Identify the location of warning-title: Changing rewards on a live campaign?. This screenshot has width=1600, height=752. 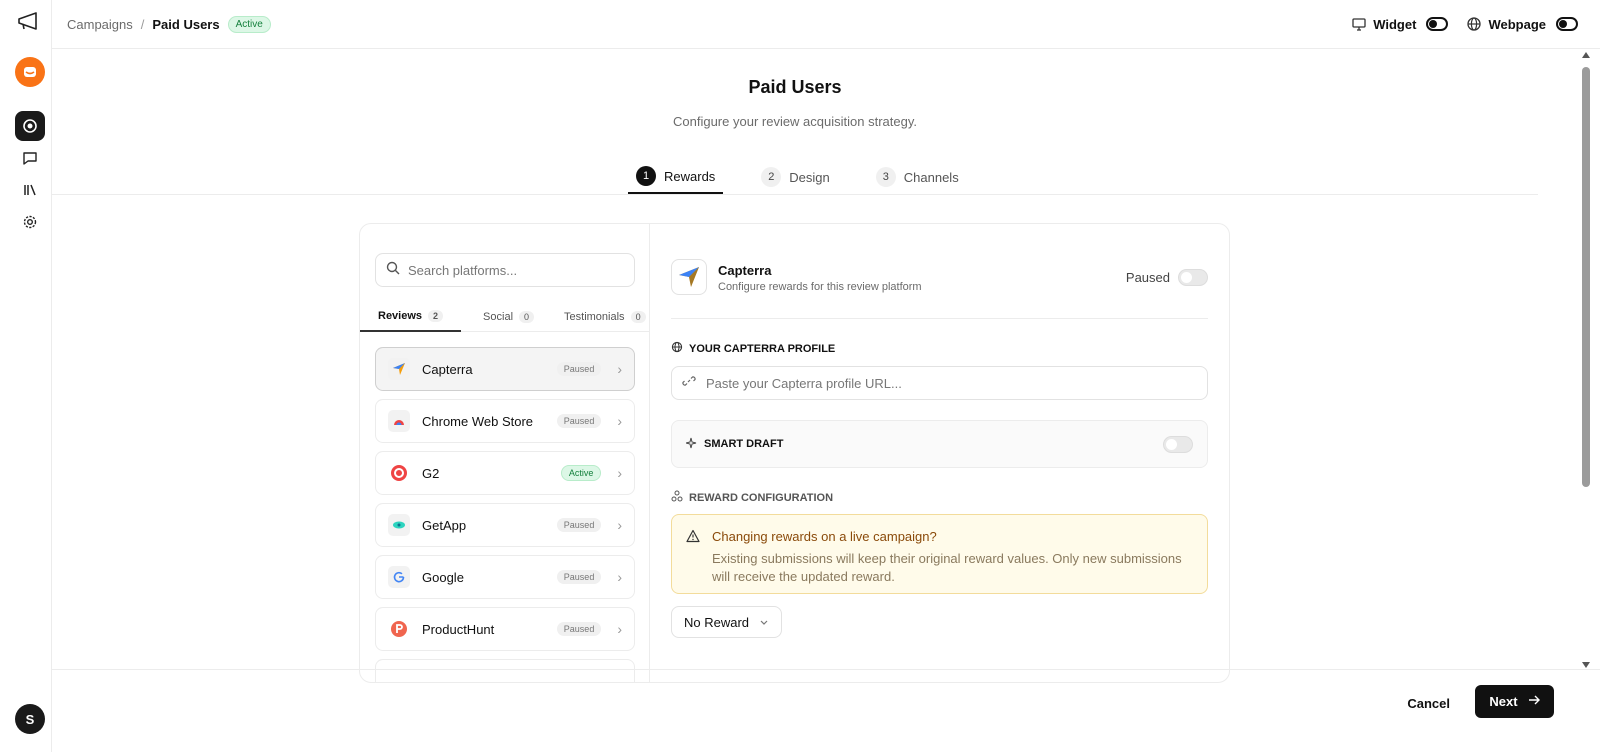
(824, 536).